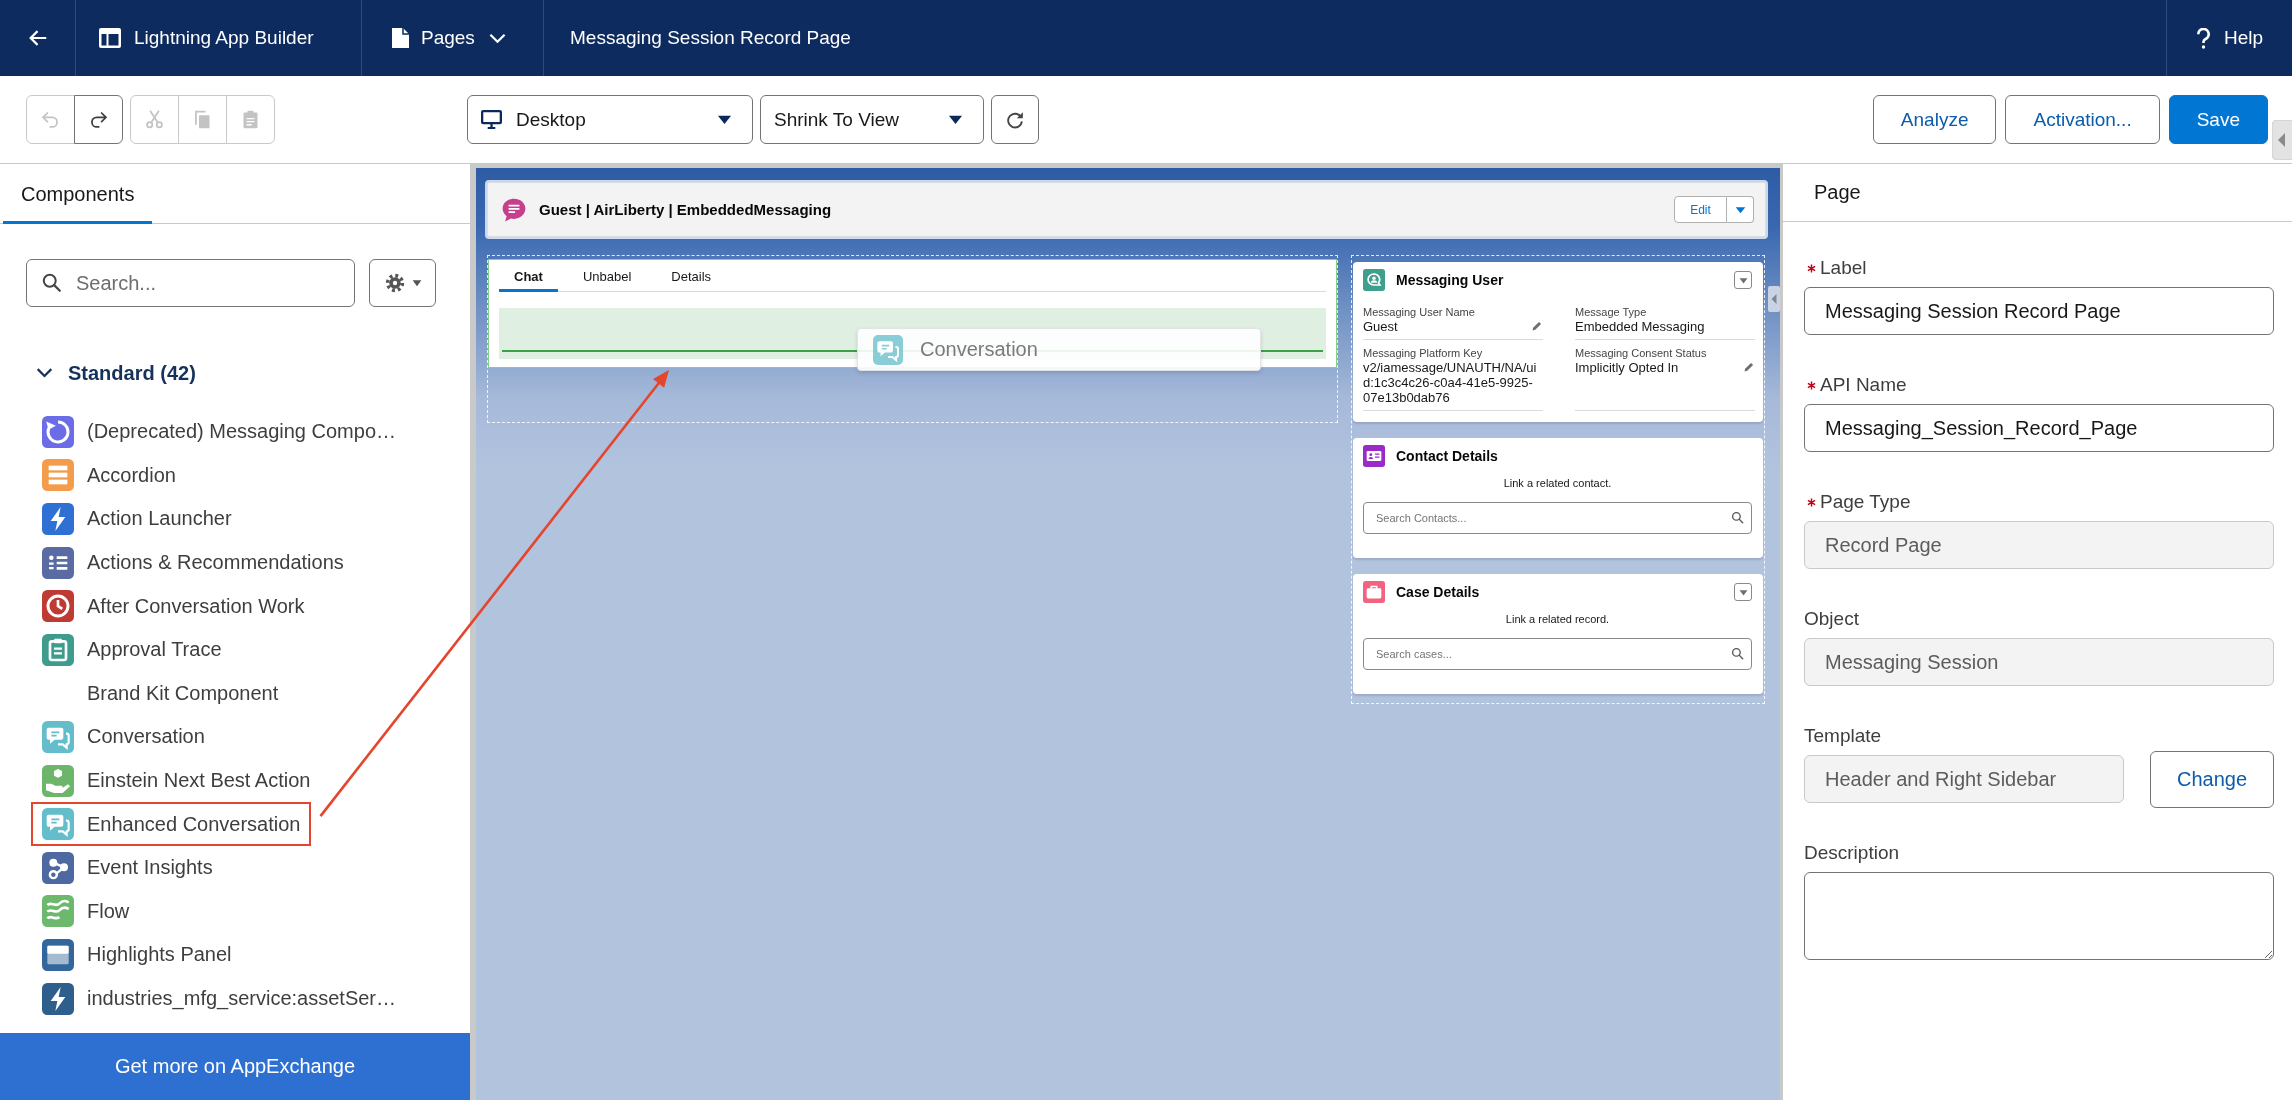 The width and height of the screenshot is (2292, 1100). Describe the element at coordinates (50, 119) in the screenshot. I see `undo-icon` at that location.